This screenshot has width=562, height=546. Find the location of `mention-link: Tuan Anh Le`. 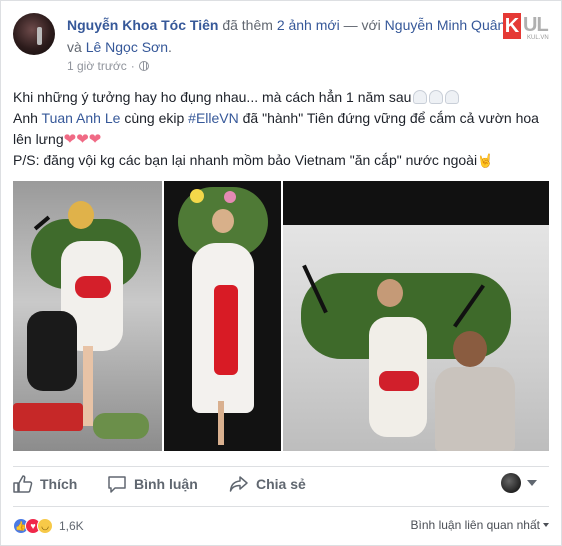

mention-link: Tuan Anh Le is located at coordinates (81, 118).